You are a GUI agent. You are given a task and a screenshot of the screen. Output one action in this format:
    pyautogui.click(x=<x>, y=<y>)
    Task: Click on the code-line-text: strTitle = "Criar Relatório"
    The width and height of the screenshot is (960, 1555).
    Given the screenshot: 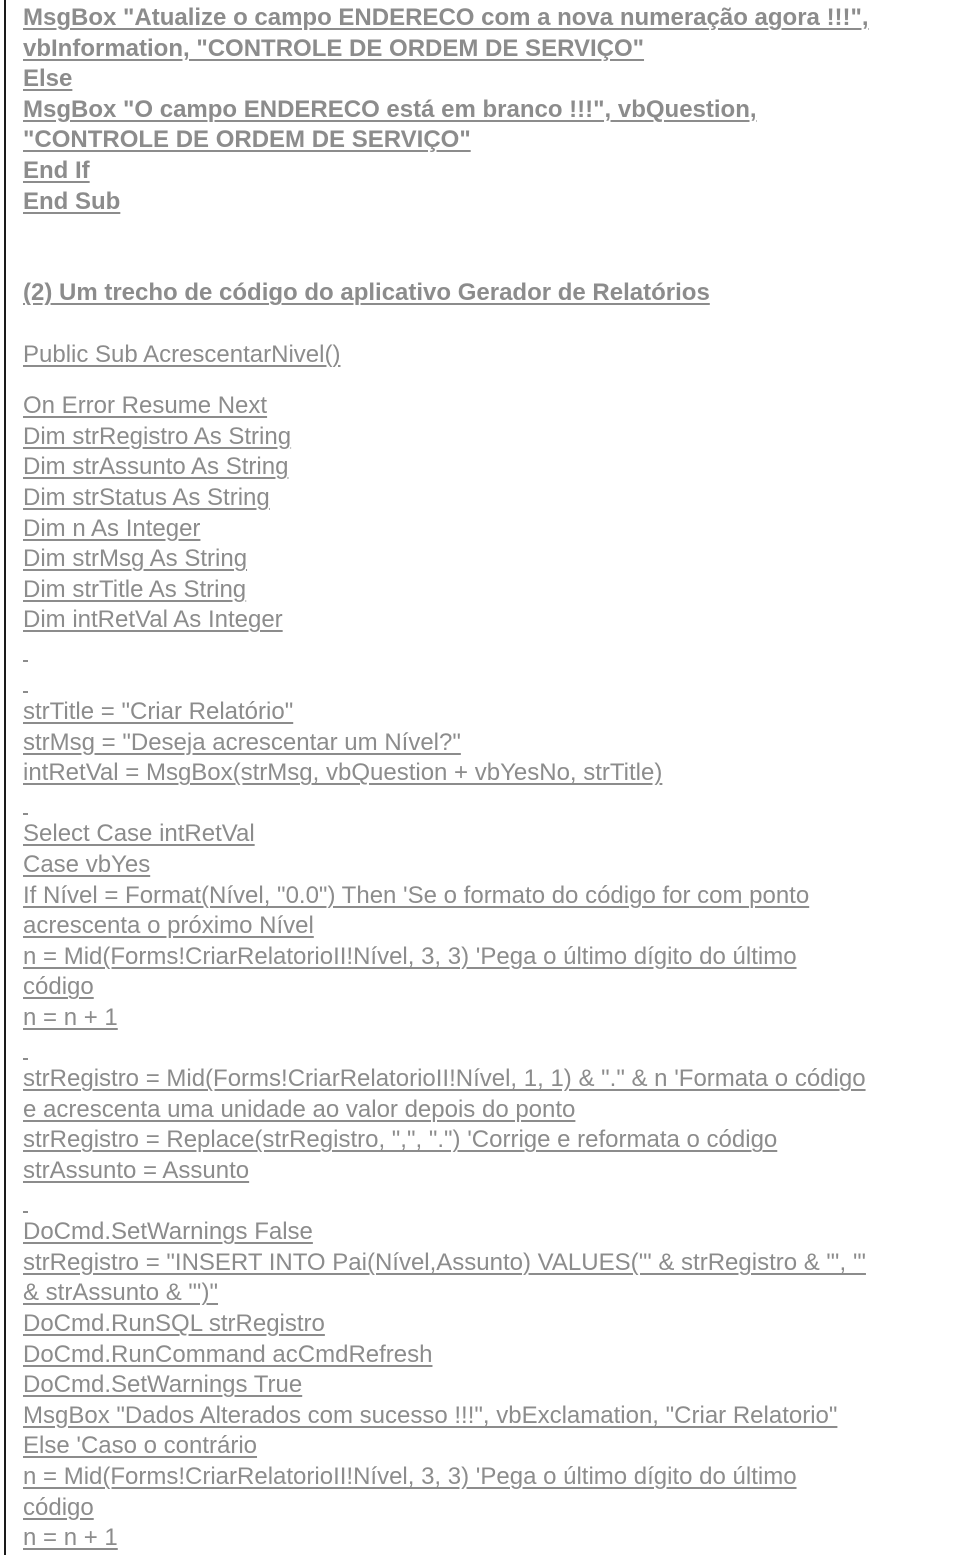 What is the action you would take?
    pyautogui.click(x=158, y=711)
    